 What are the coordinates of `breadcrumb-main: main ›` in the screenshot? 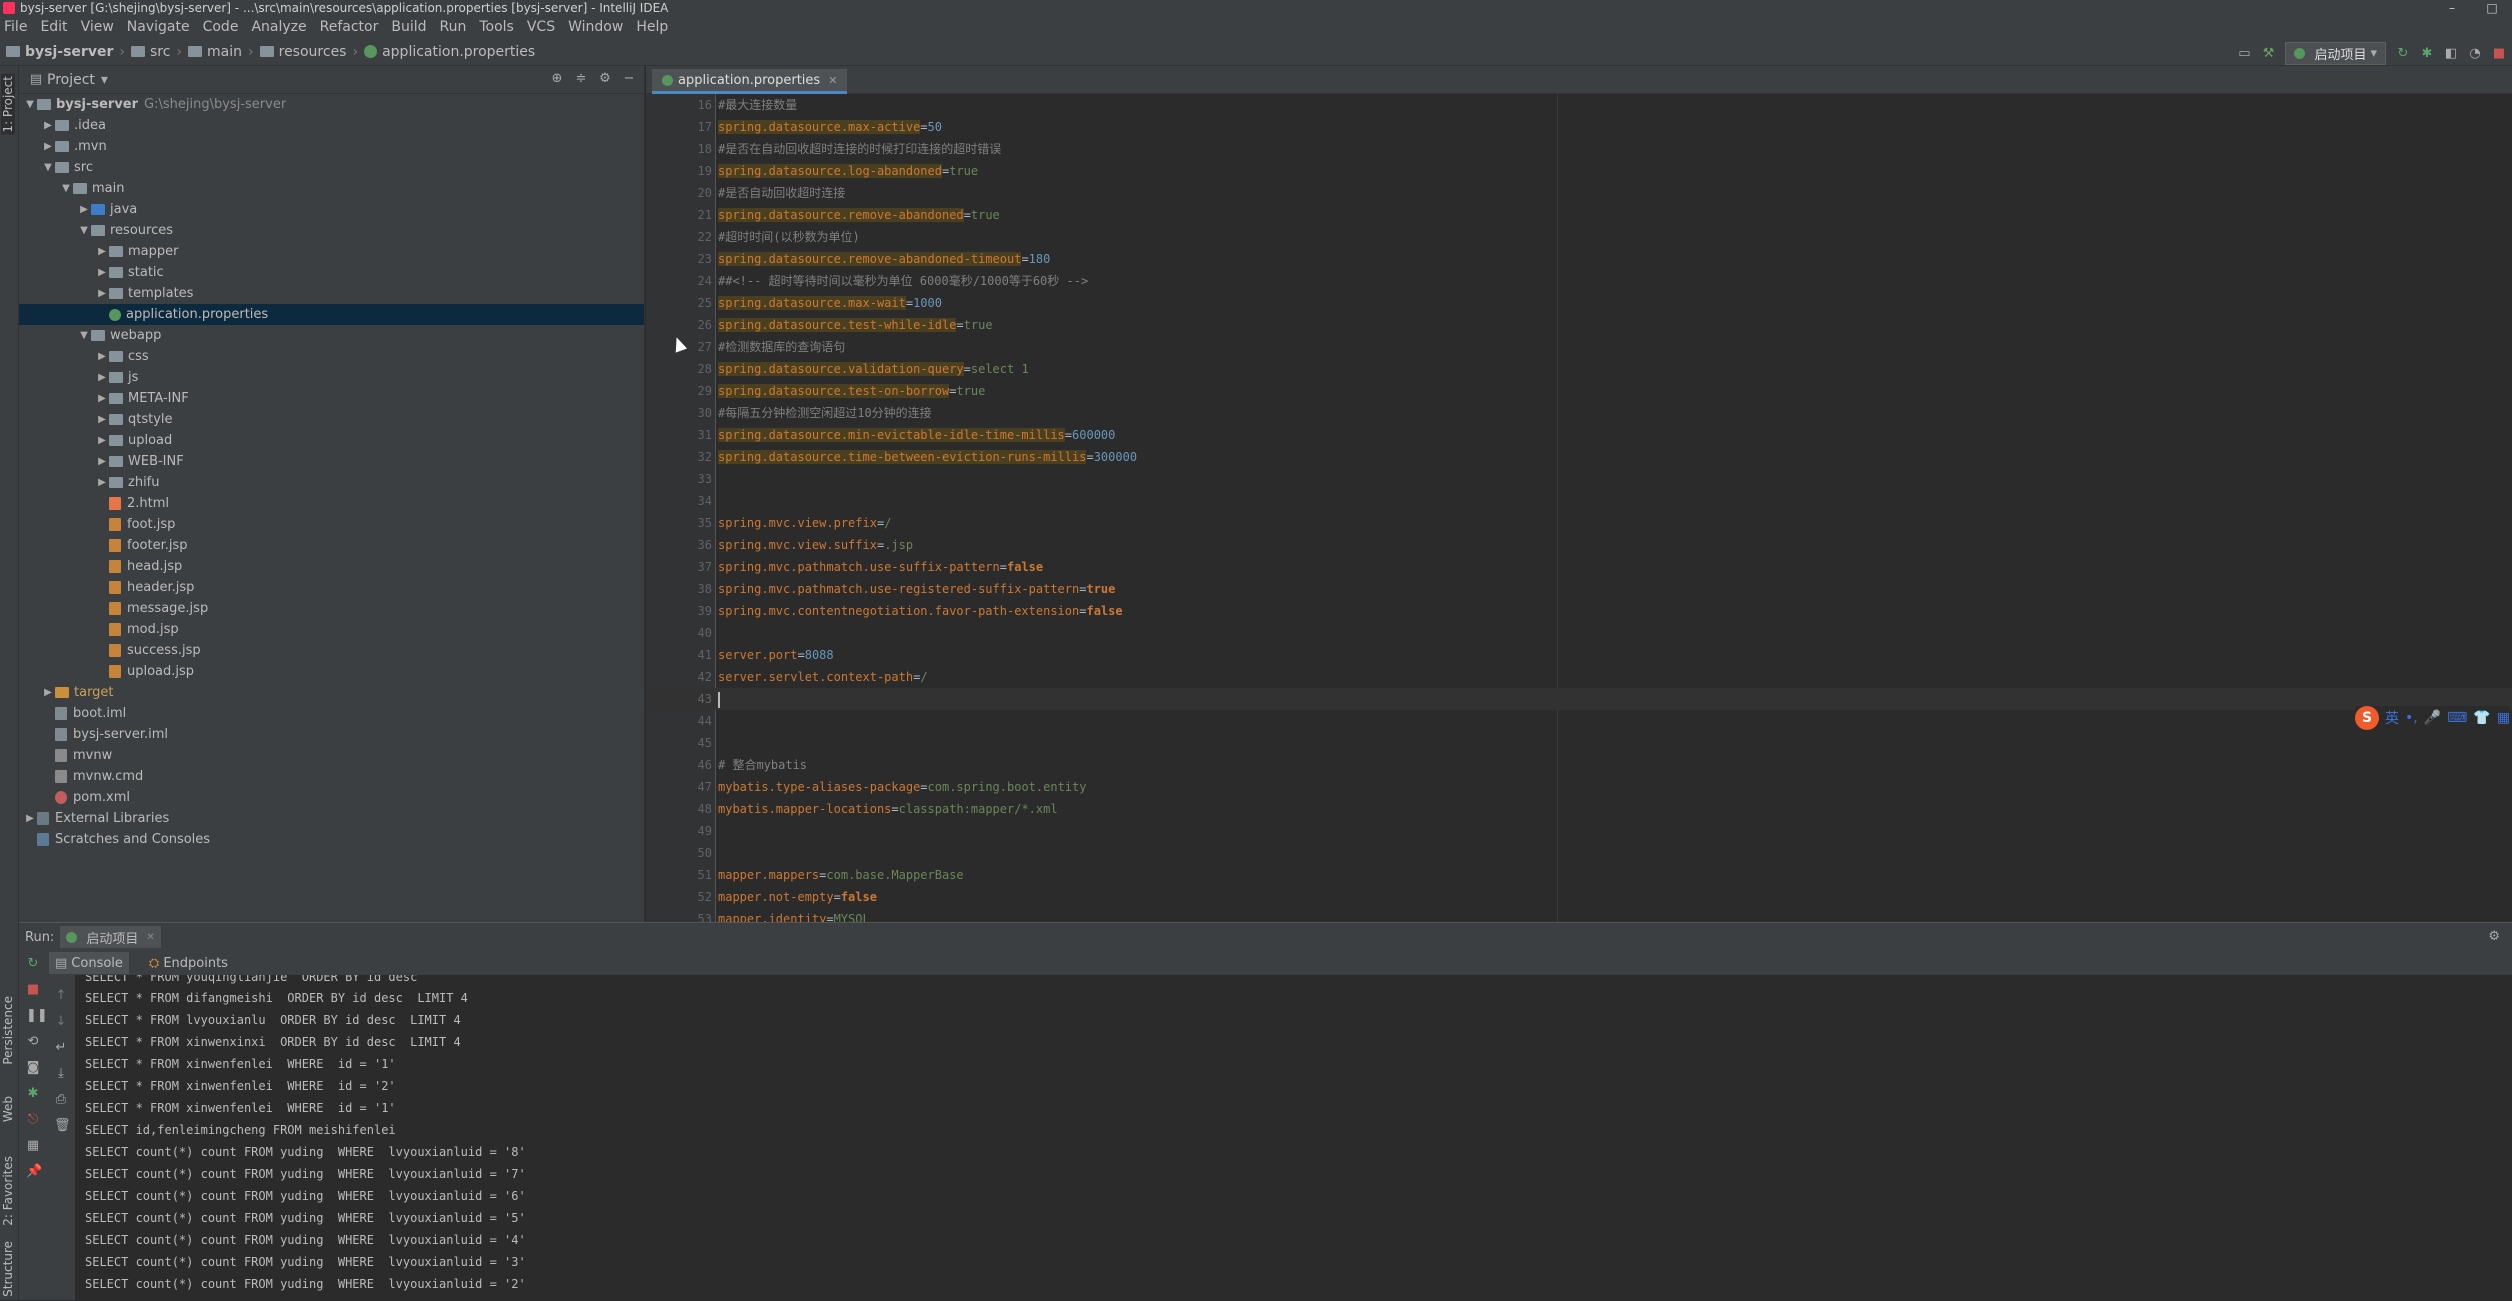 It's located at (221, 52).